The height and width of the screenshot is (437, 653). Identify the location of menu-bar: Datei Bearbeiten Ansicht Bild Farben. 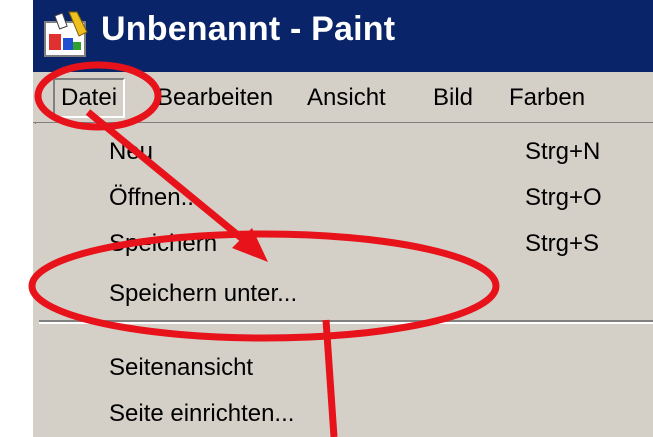
(343, 97).